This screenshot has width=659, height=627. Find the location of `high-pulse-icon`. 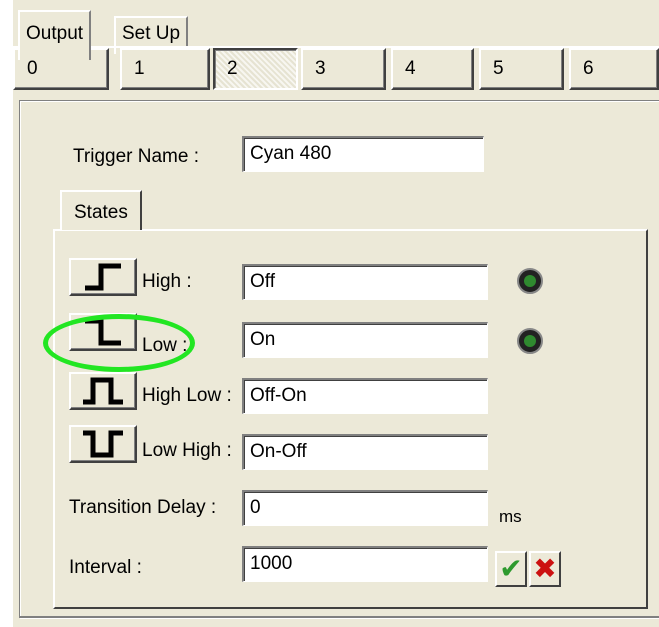

high-pulse-icon is located at coordinates (103, 391).